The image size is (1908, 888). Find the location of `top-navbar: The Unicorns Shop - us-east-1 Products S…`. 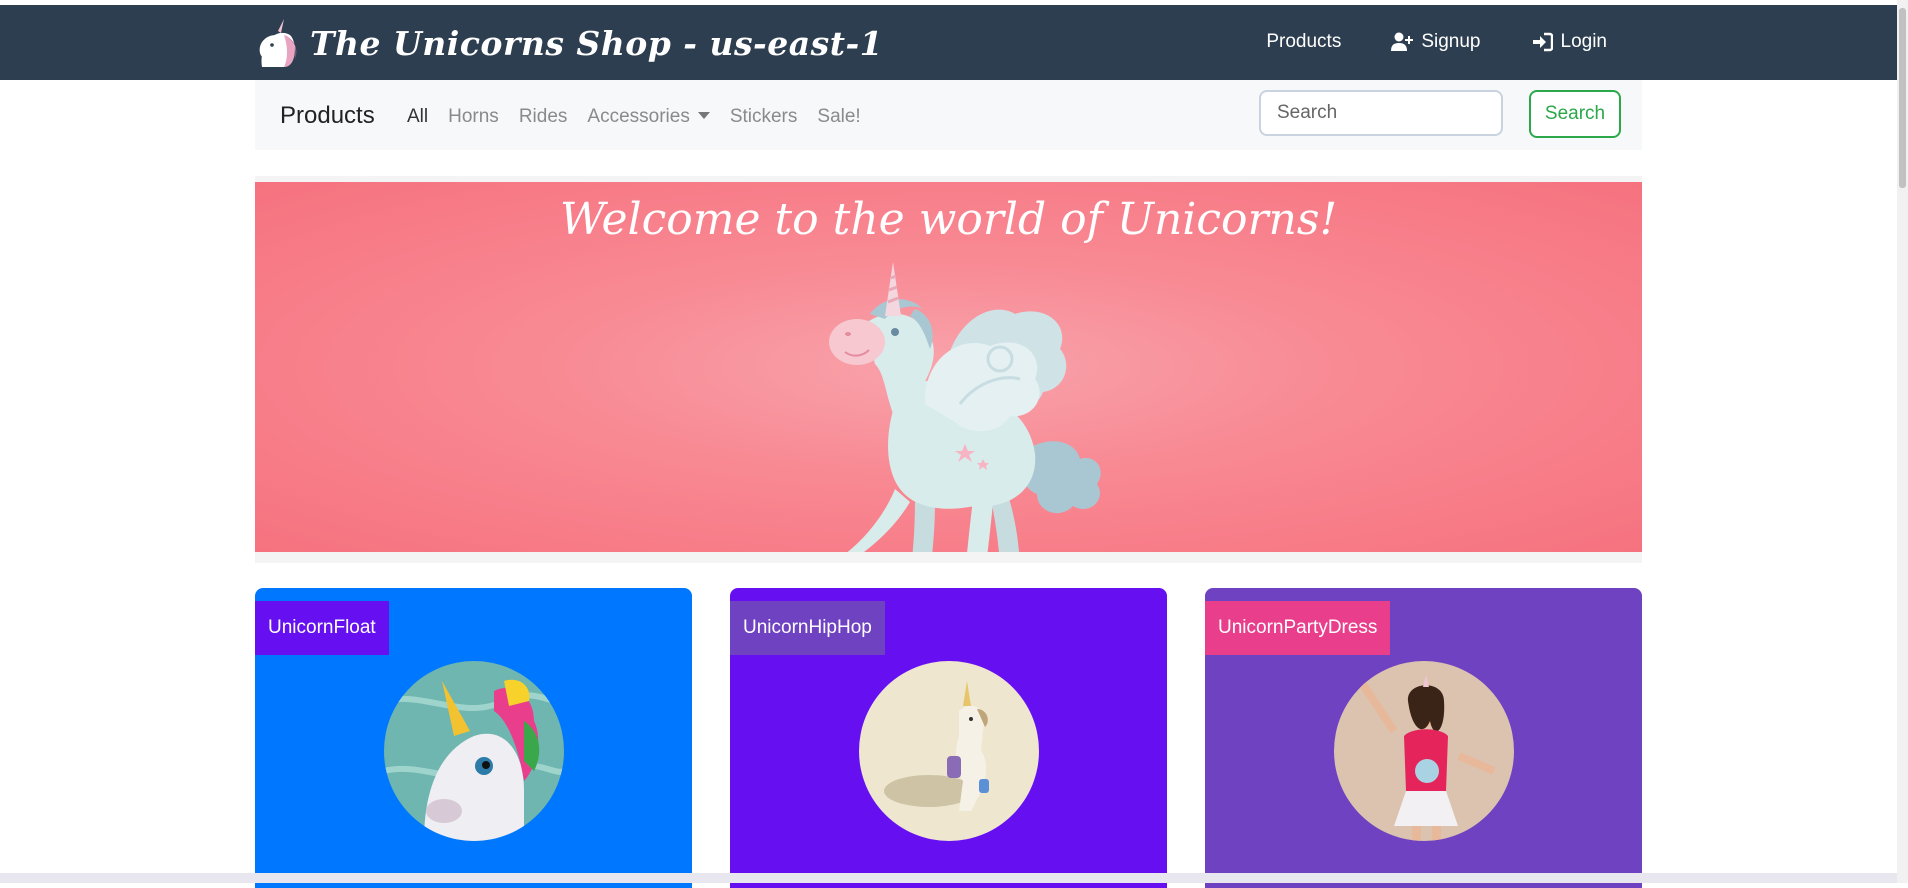

top-navbar: The Unicorns Shop - us-east-1 Products S… is located at coordinates (948, 42).